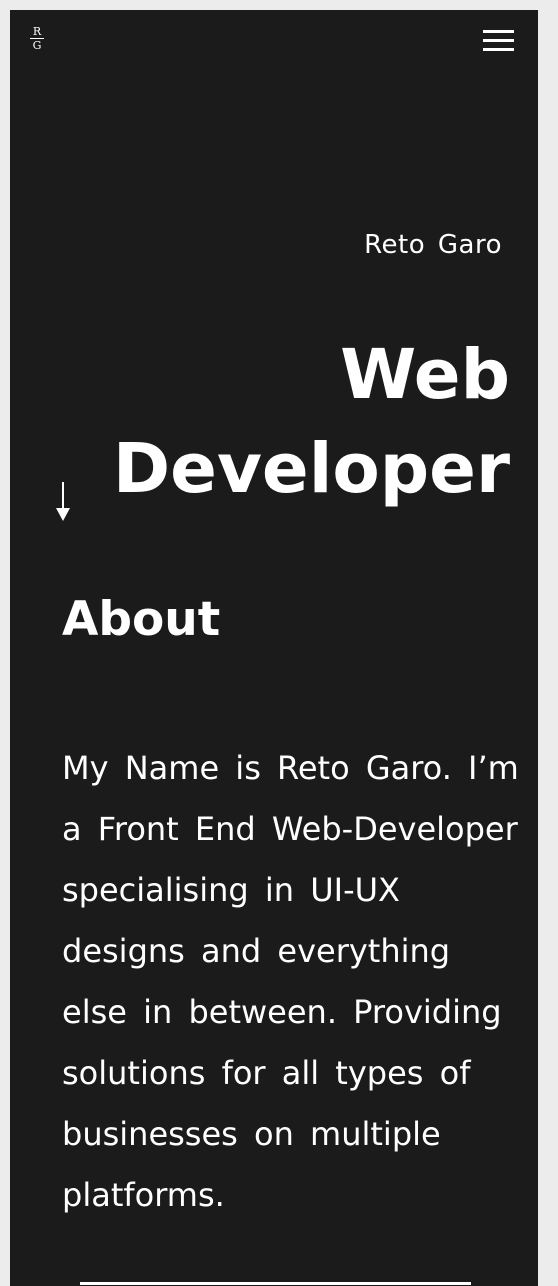 The image size is (558, 1286). I want to click on hamburger-menu-icon, so click(498, 41).